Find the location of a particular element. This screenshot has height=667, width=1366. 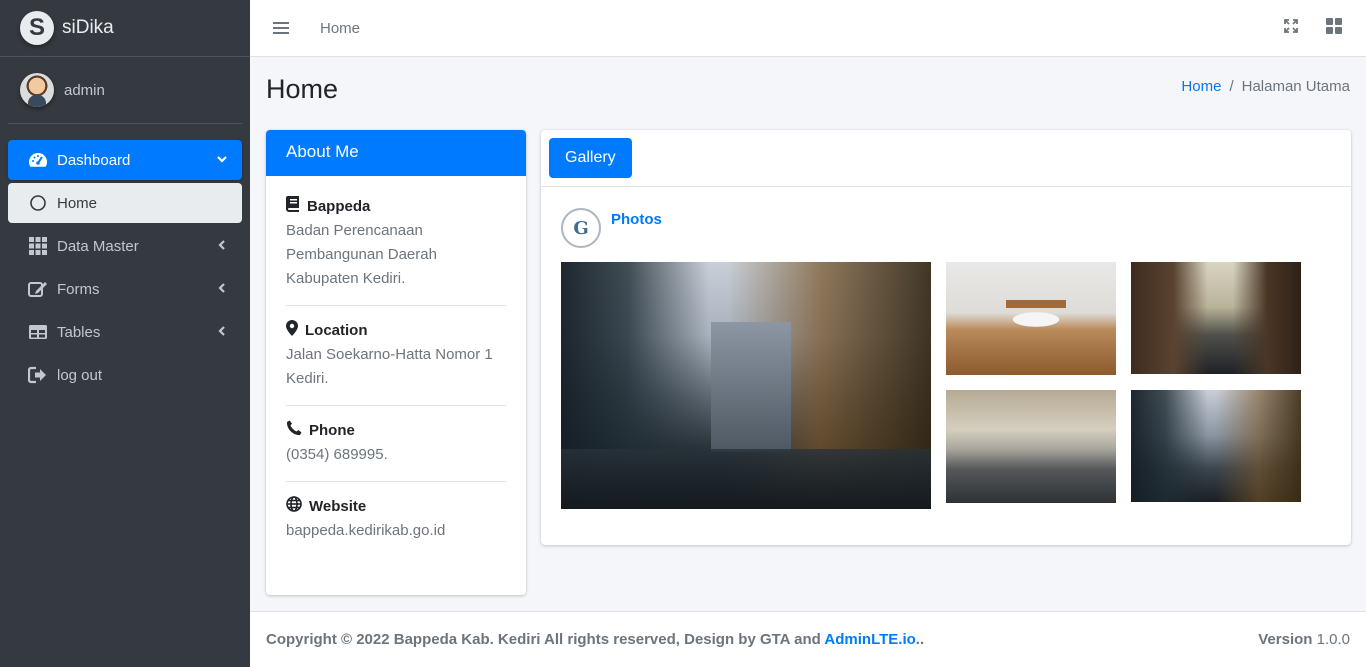

map-marker-icon is located at coordinates (292, 330).